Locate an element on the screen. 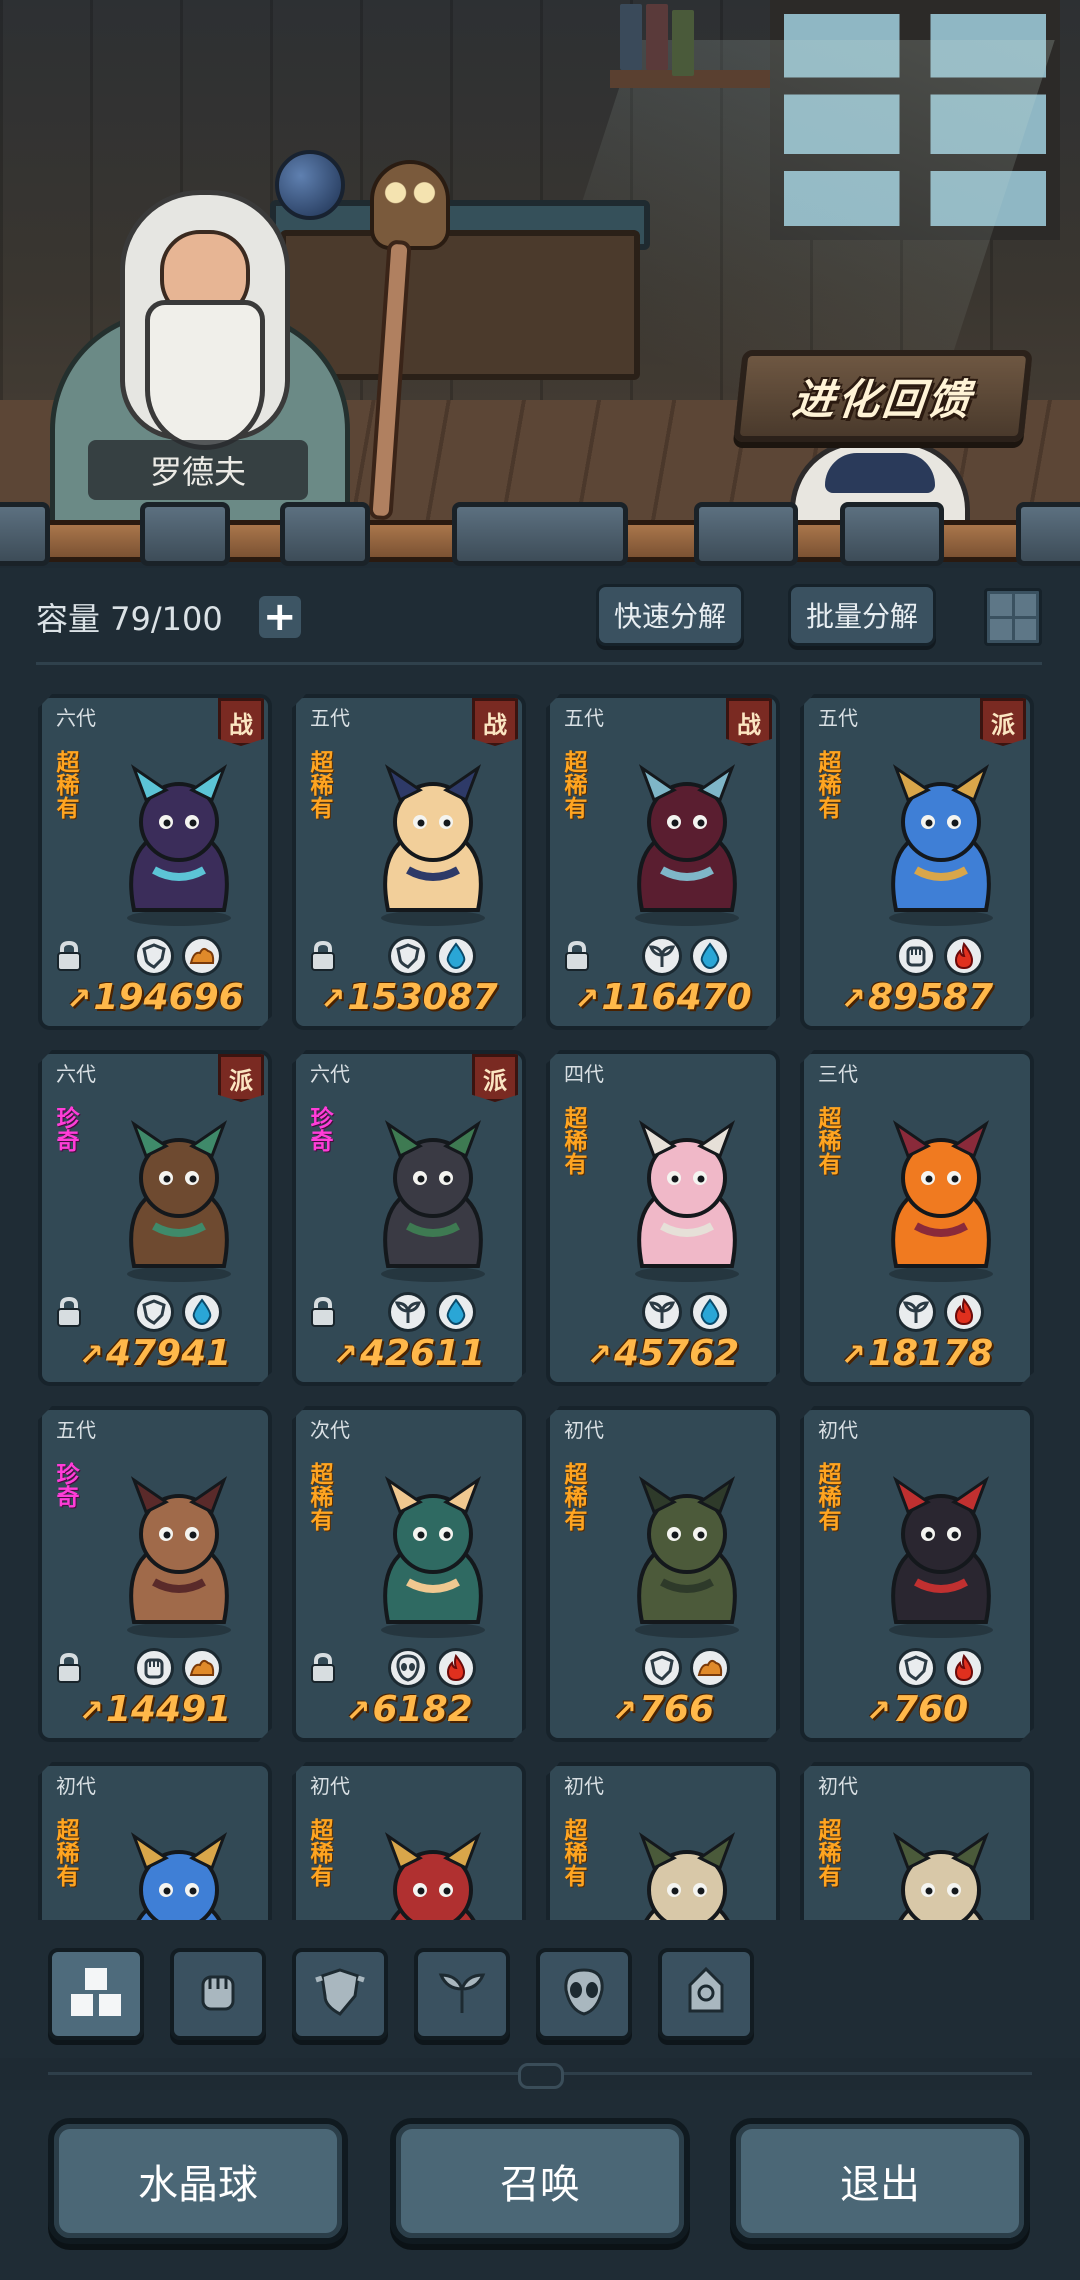  tower-icon is located at coordinates (706, 1994).